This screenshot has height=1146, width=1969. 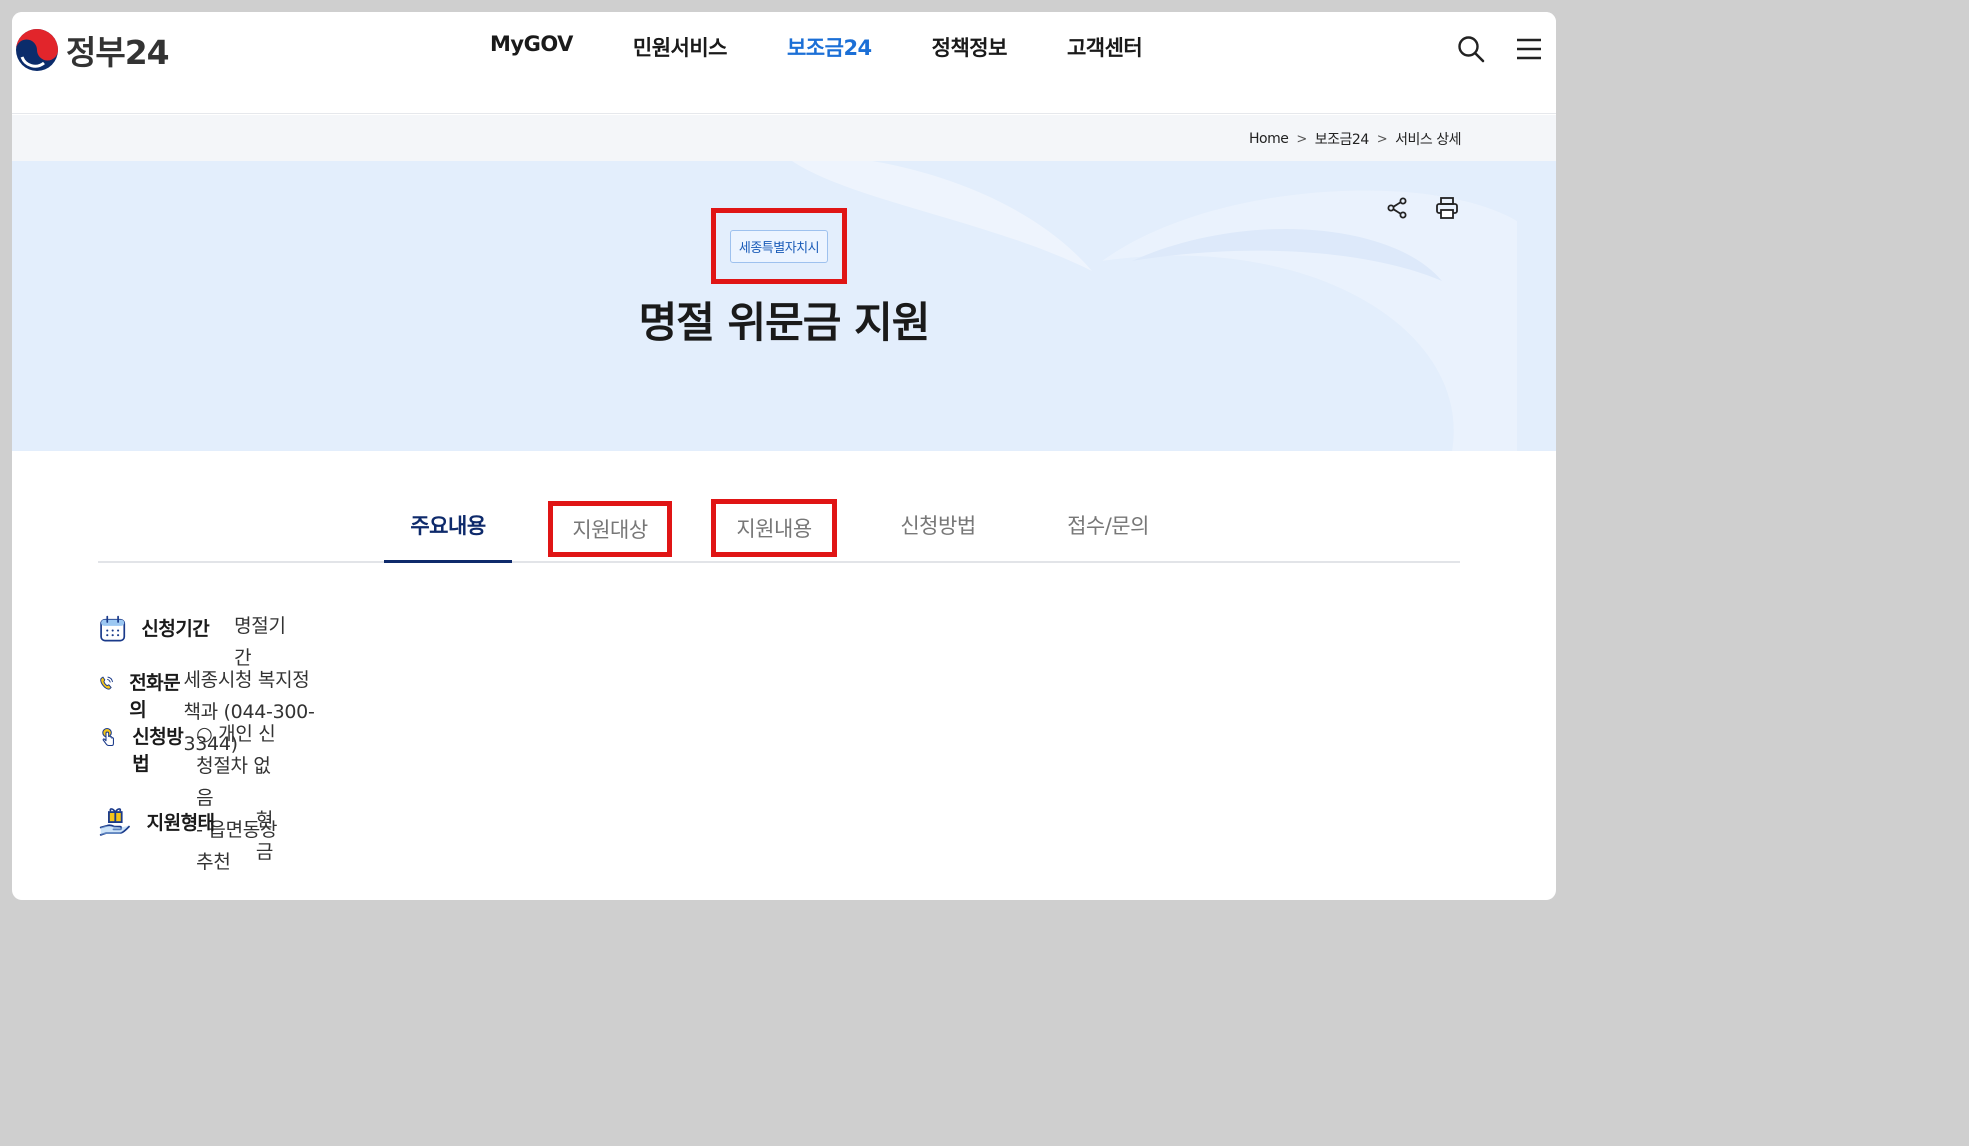 I want to click on info-label: 신청방법, so click(x=158, y=750).